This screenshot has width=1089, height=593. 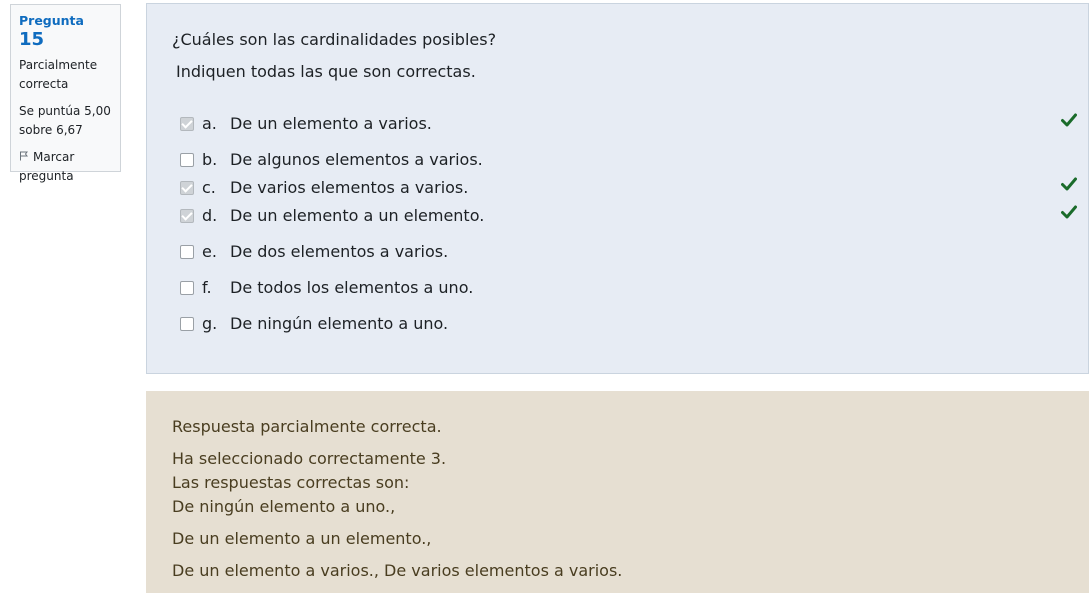 I want to click on state-line-2: correcta, so click(x=44, y=84).